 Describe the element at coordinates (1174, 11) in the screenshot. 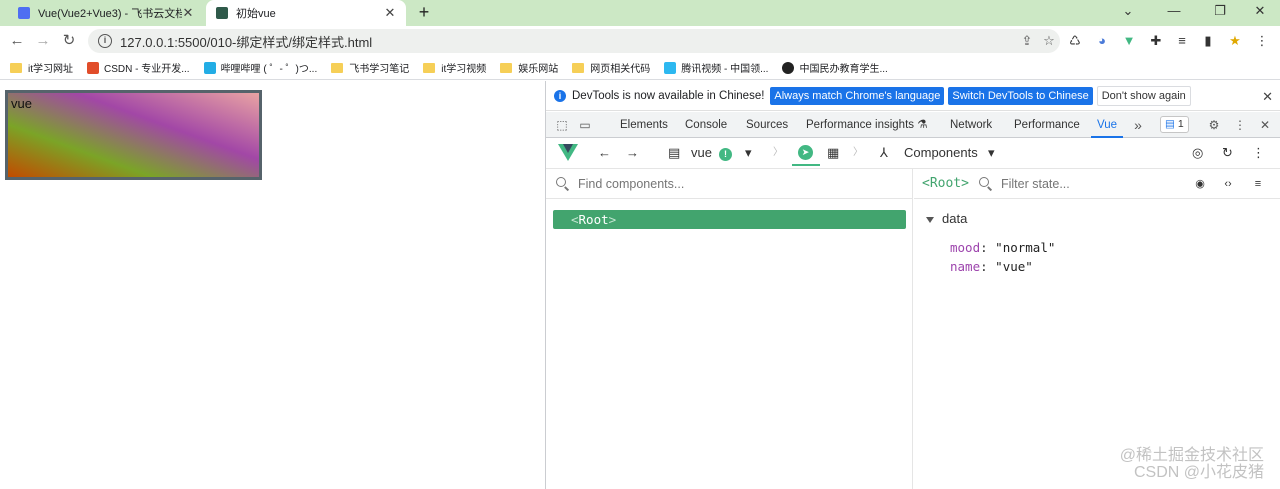

I see `minimize-button: —` at that location.